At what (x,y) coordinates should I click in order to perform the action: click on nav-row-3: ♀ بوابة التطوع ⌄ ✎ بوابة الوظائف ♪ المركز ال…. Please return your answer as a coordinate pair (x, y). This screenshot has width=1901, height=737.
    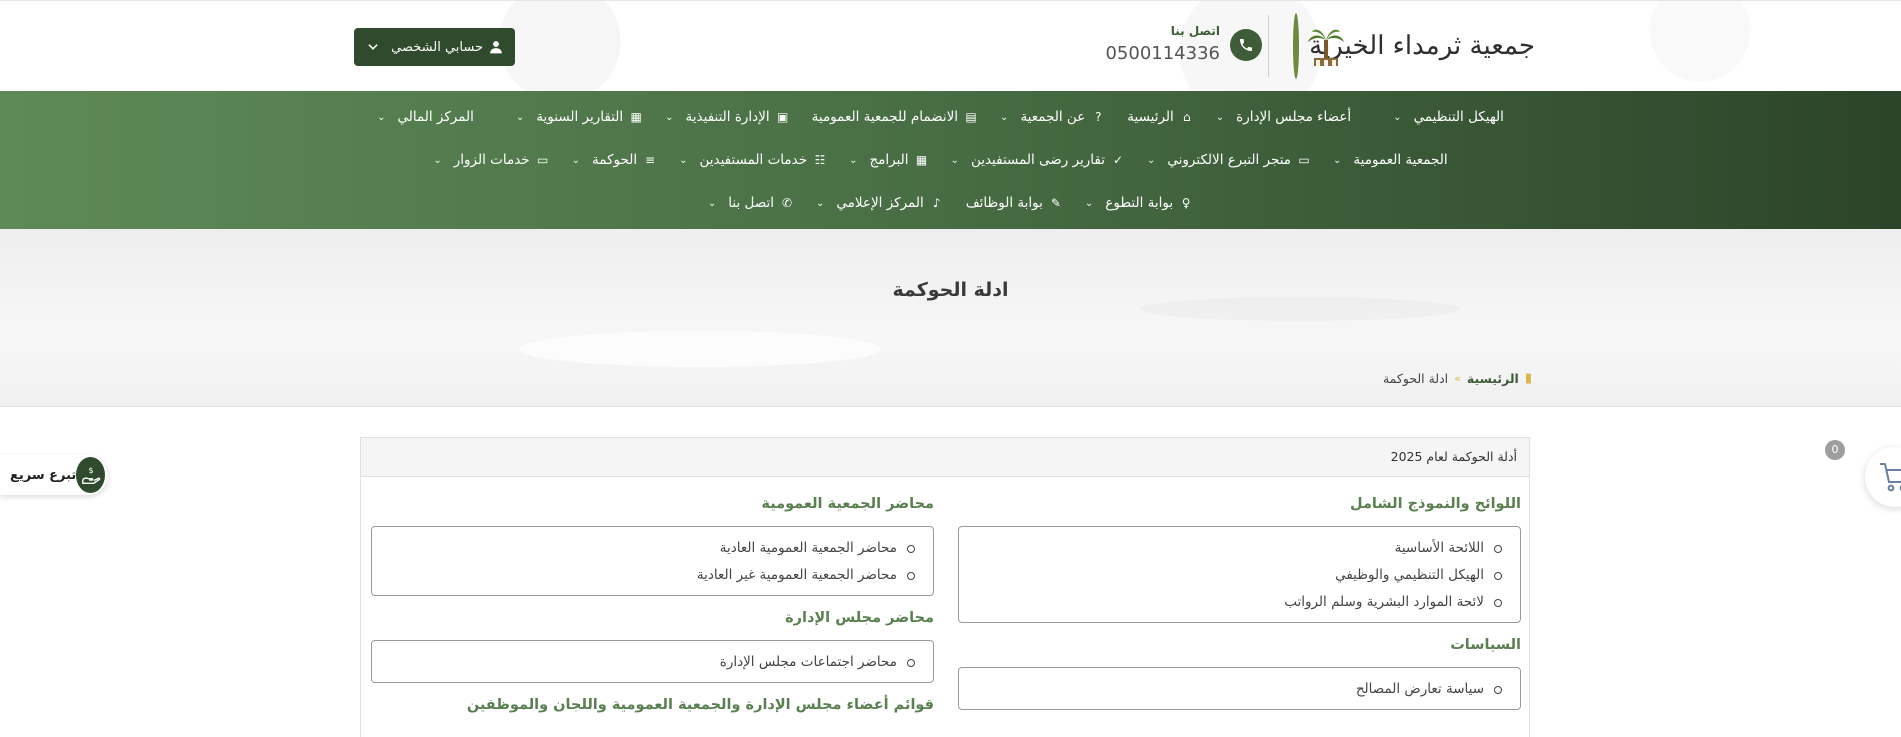
    Looking at the image, I should click on (950, 203).